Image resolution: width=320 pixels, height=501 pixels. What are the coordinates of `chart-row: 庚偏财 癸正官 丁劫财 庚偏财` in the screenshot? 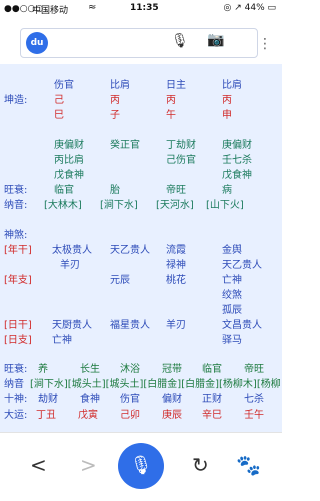 It's located at (141, 145).